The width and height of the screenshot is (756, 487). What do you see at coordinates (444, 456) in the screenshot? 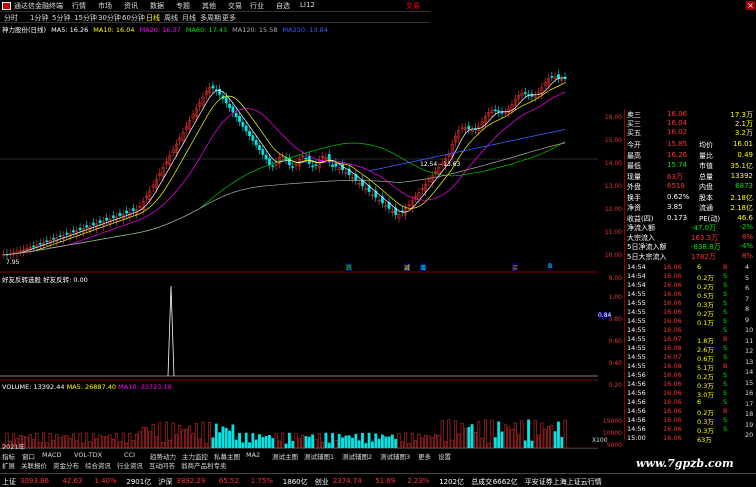
I see `indicator-tab: 设置` at bounding box center [444, 456].